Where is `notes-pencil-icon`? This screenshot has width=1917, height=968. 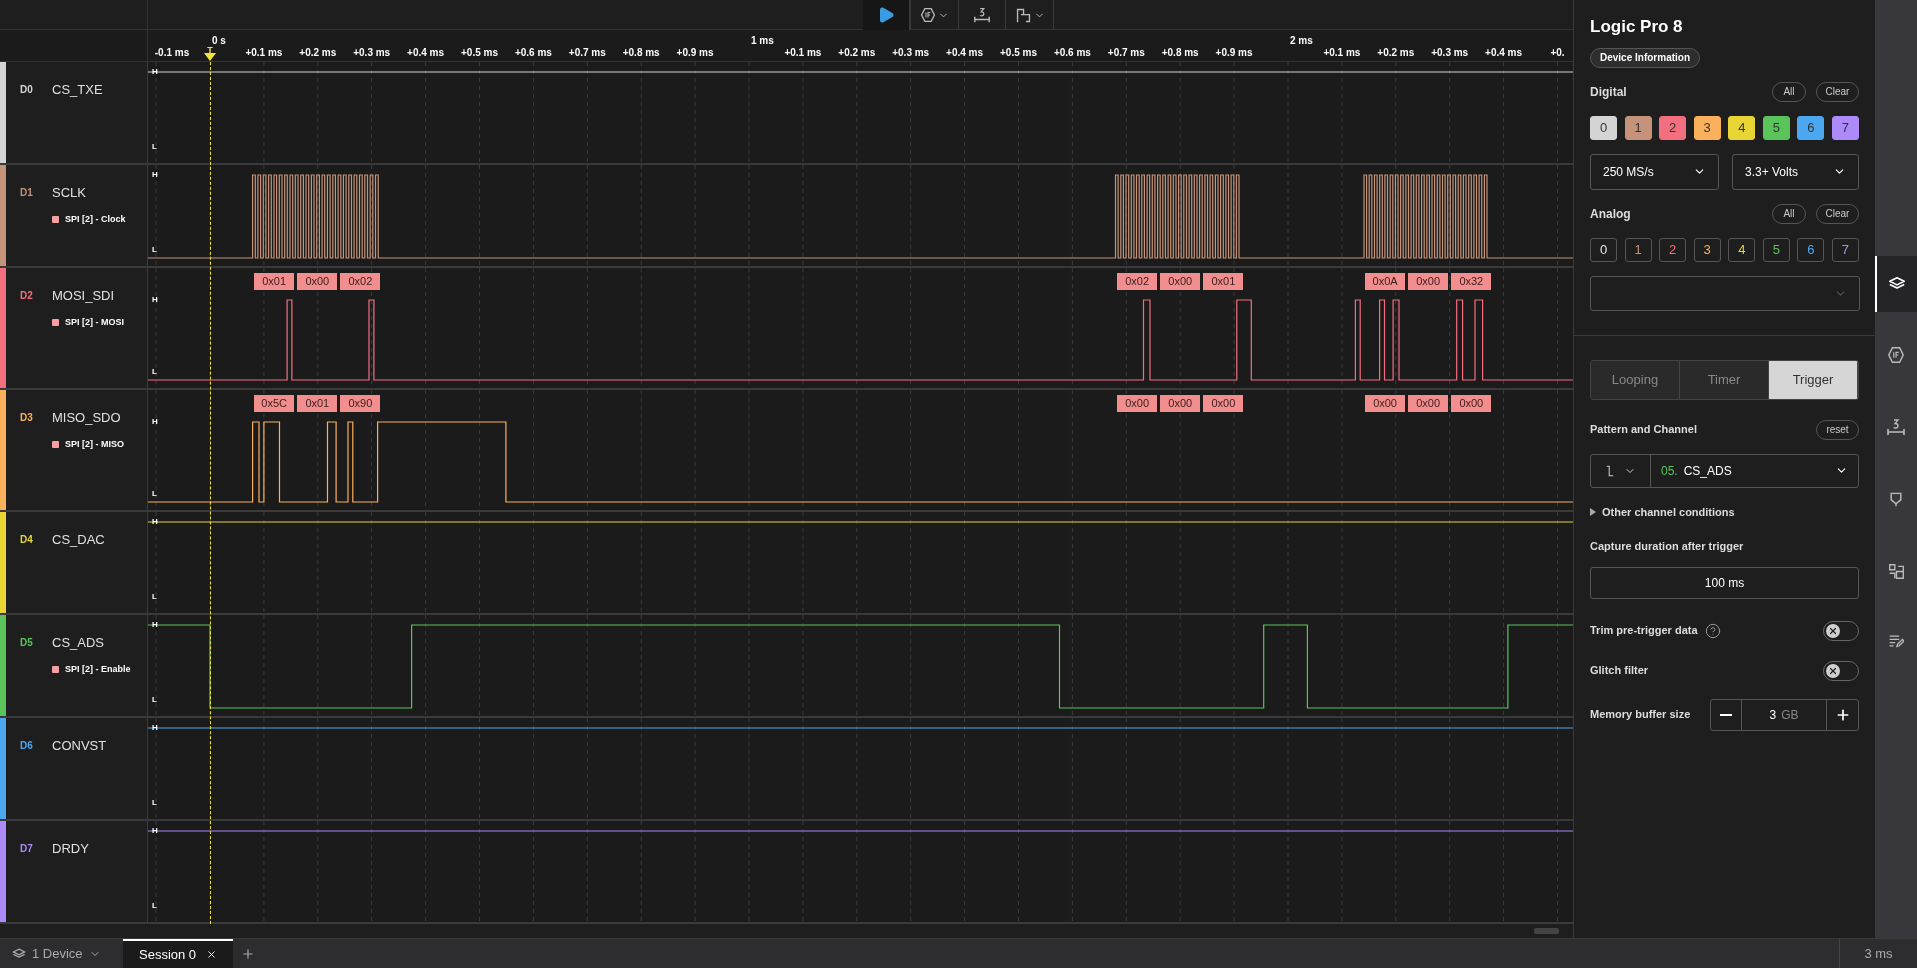 notes-pencil-icon is located at coordinates (1896, 641).